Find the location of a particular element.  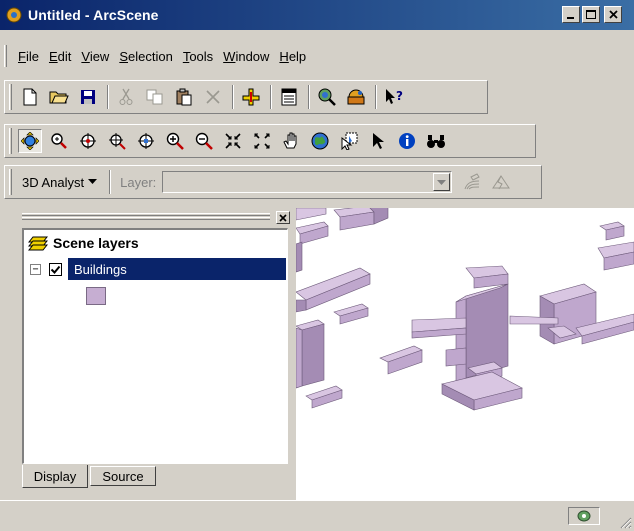

tab-source-label: Source is located at coordinates (123, 476).